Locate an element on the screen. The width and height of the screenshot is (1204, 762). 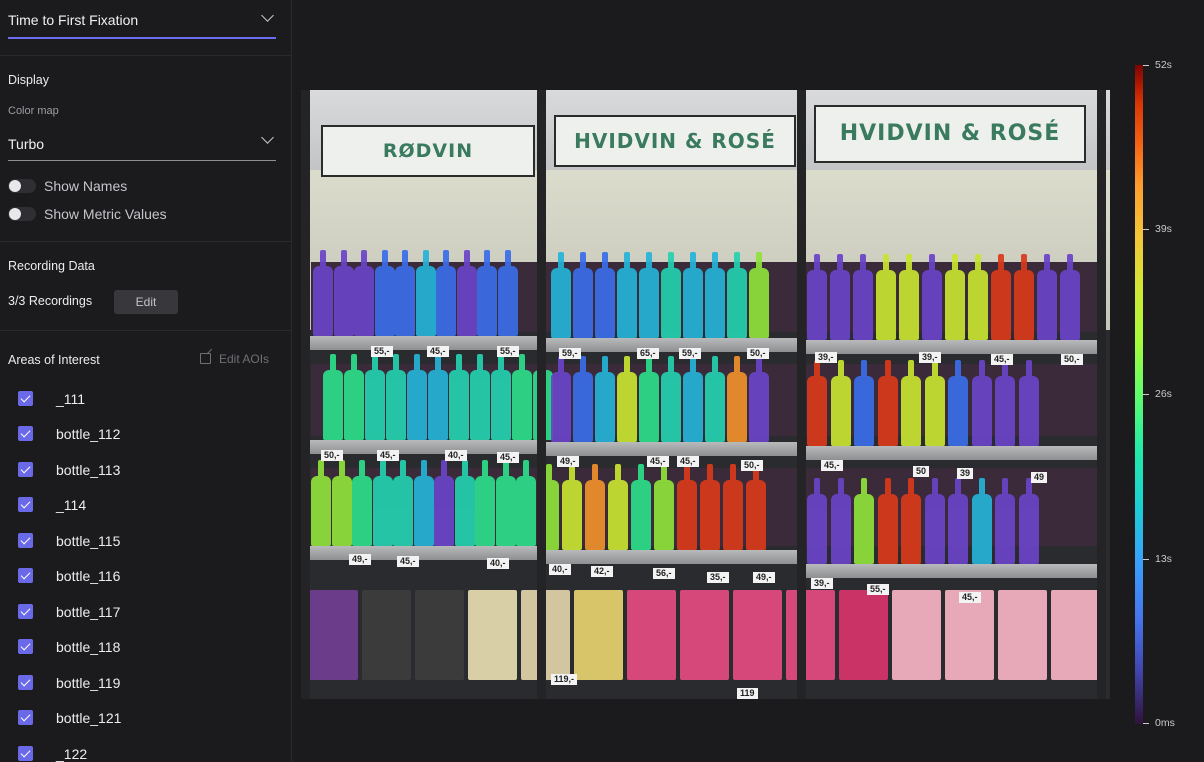
aoi-item: bottle_112 is located at coordinates (143, 434).